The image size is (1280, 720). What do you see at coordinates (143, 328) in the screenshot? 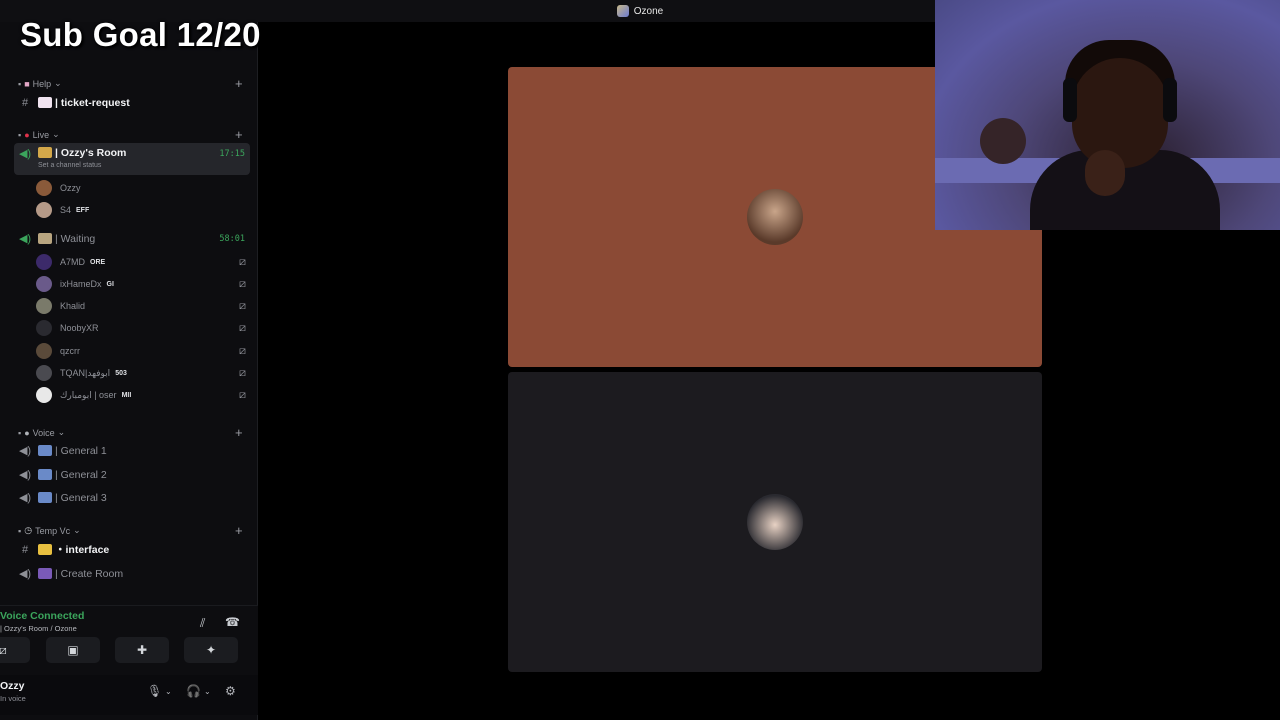
I see `voice-user-row: NoobyXR ⧄` at bounding box center [143, 328].